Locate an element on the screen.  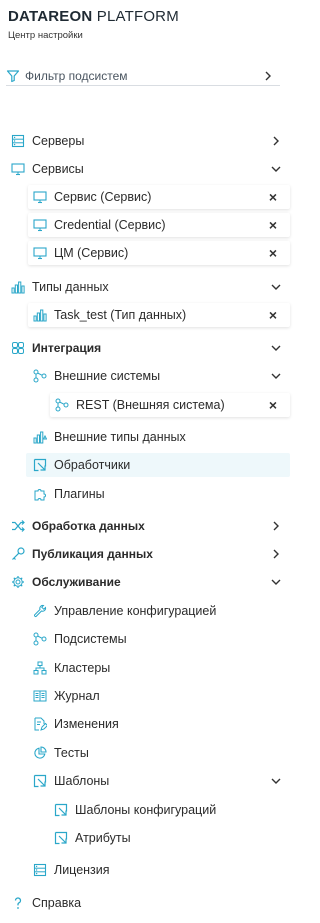
nav-attributes-label: Атрибуты is located at coordinates (103, 838).